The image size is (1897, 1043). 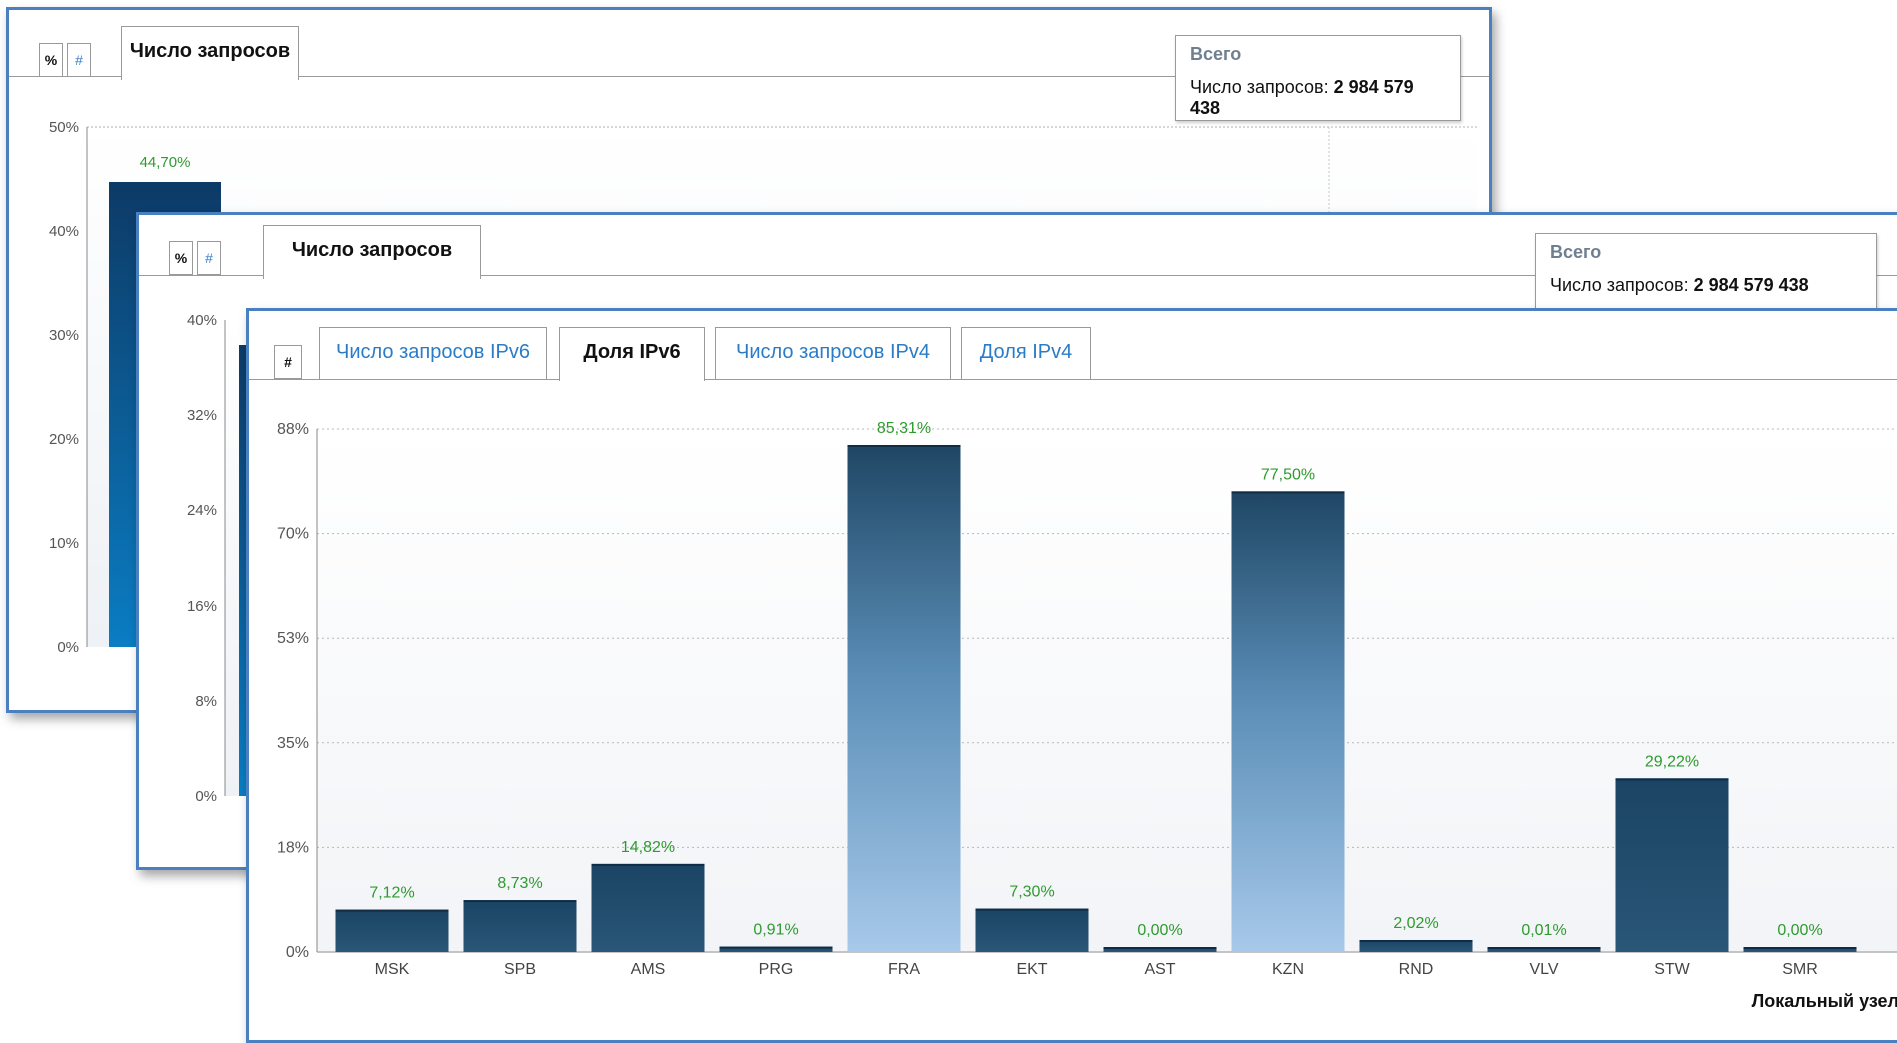 I want to click on bar-value-label: 44,70%, so click(x=165, y=162).